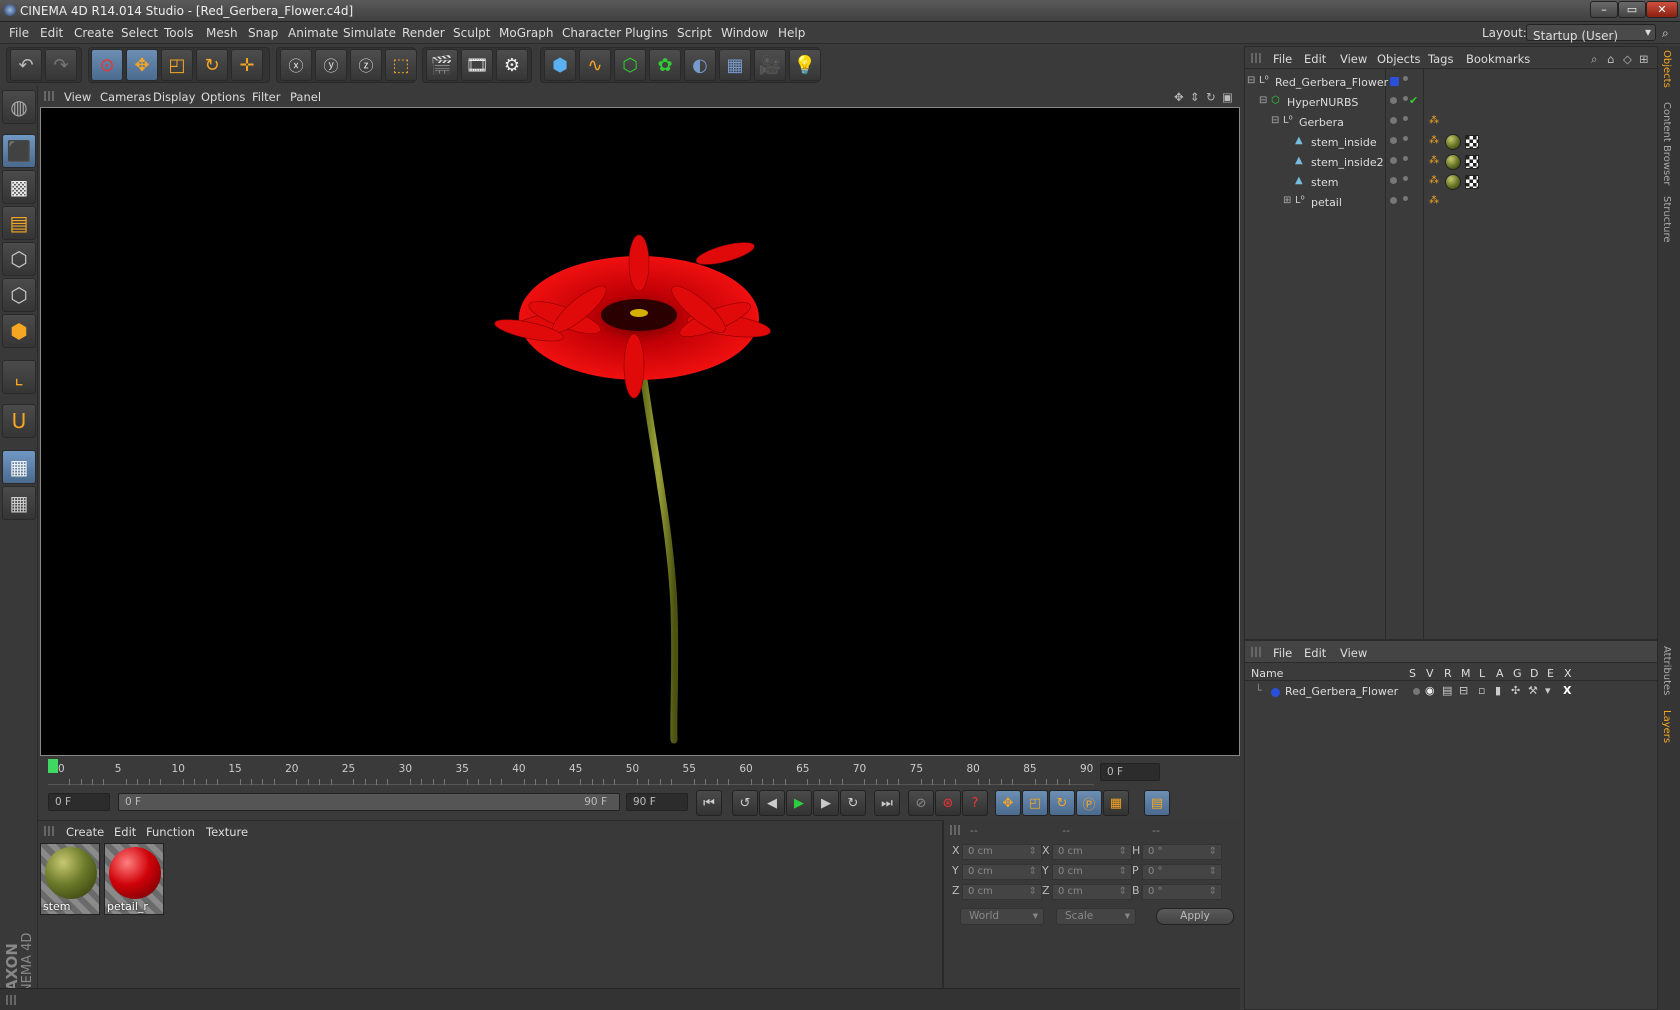 This screenshot has width=1680, height=1010. I want to click on eye-icon: ◉, so click(1430, 690).